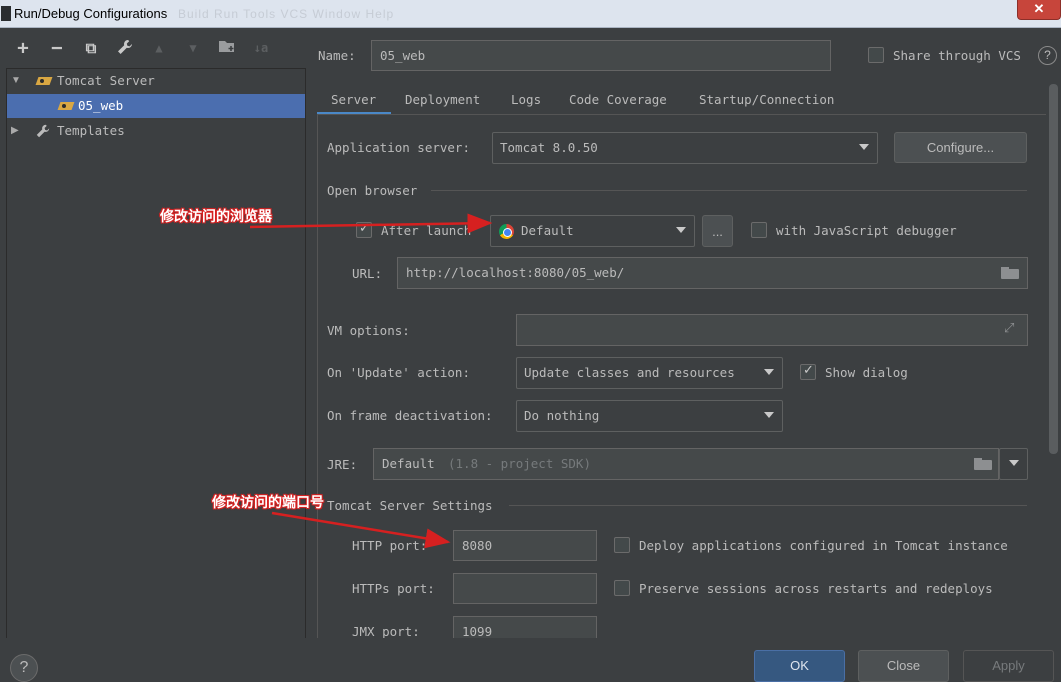 This screenshot has width=1061, height=682. What do you see at coordinates (261, 49) in the screenshot?
I see `sort-icon: ↓a` at bounding box center [261, 49].